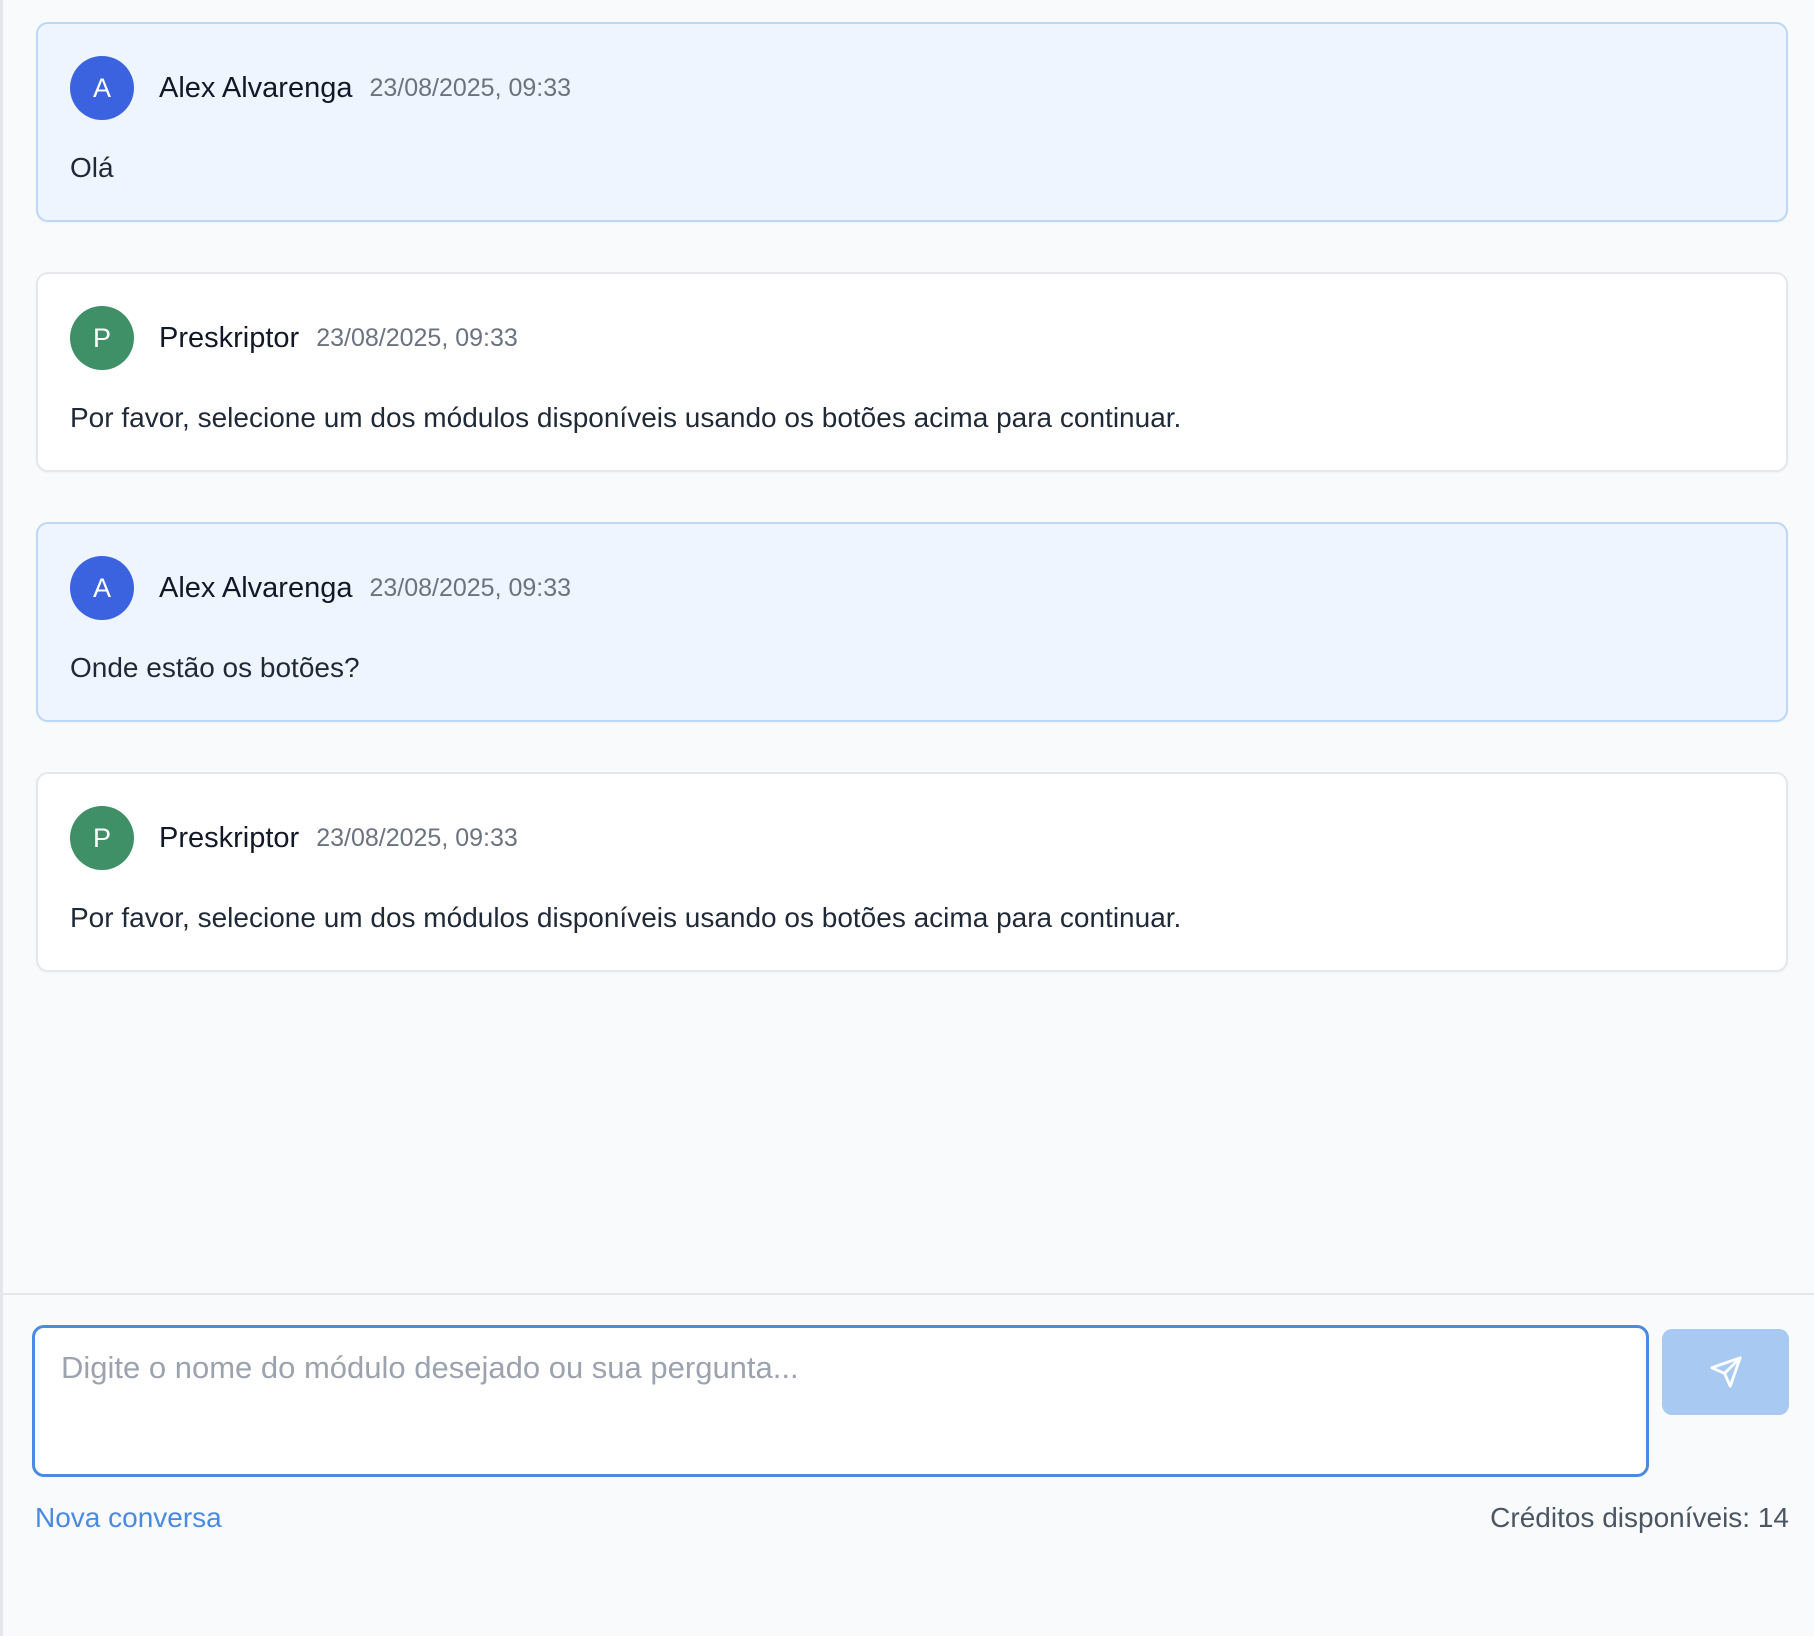  What do you see at coordinates (1639, 1517) in the screenshot?
I see `credits-counter: Créditos disponíveis: 14` at bounding box center [1639, 1517].